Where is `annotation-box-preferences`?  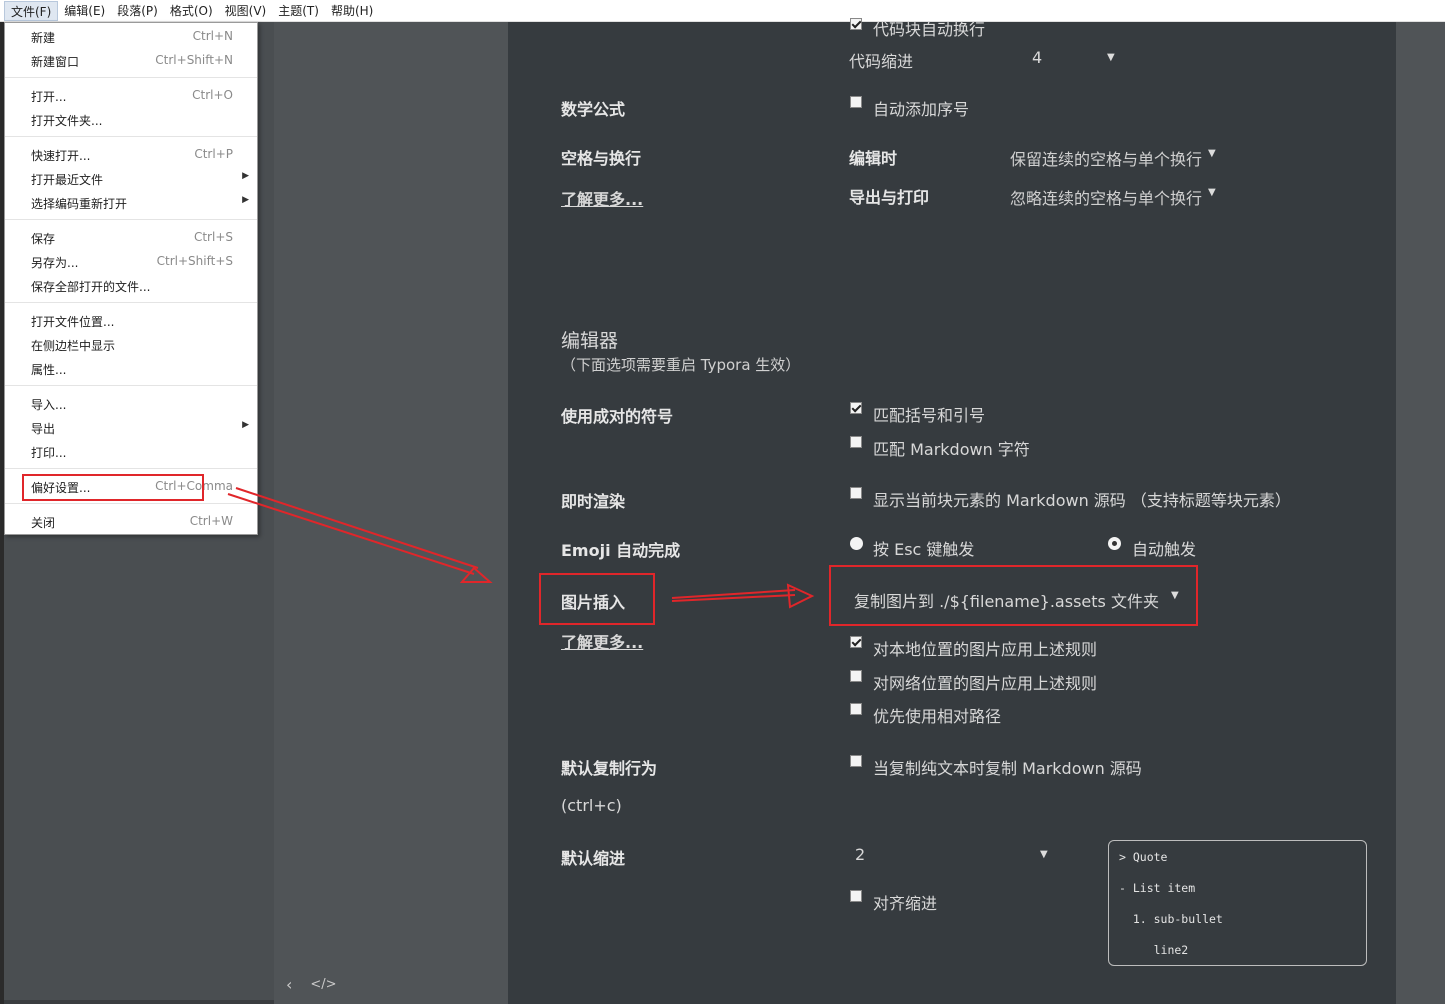 annotation-box-preferences is located at coordinates (113, 487).